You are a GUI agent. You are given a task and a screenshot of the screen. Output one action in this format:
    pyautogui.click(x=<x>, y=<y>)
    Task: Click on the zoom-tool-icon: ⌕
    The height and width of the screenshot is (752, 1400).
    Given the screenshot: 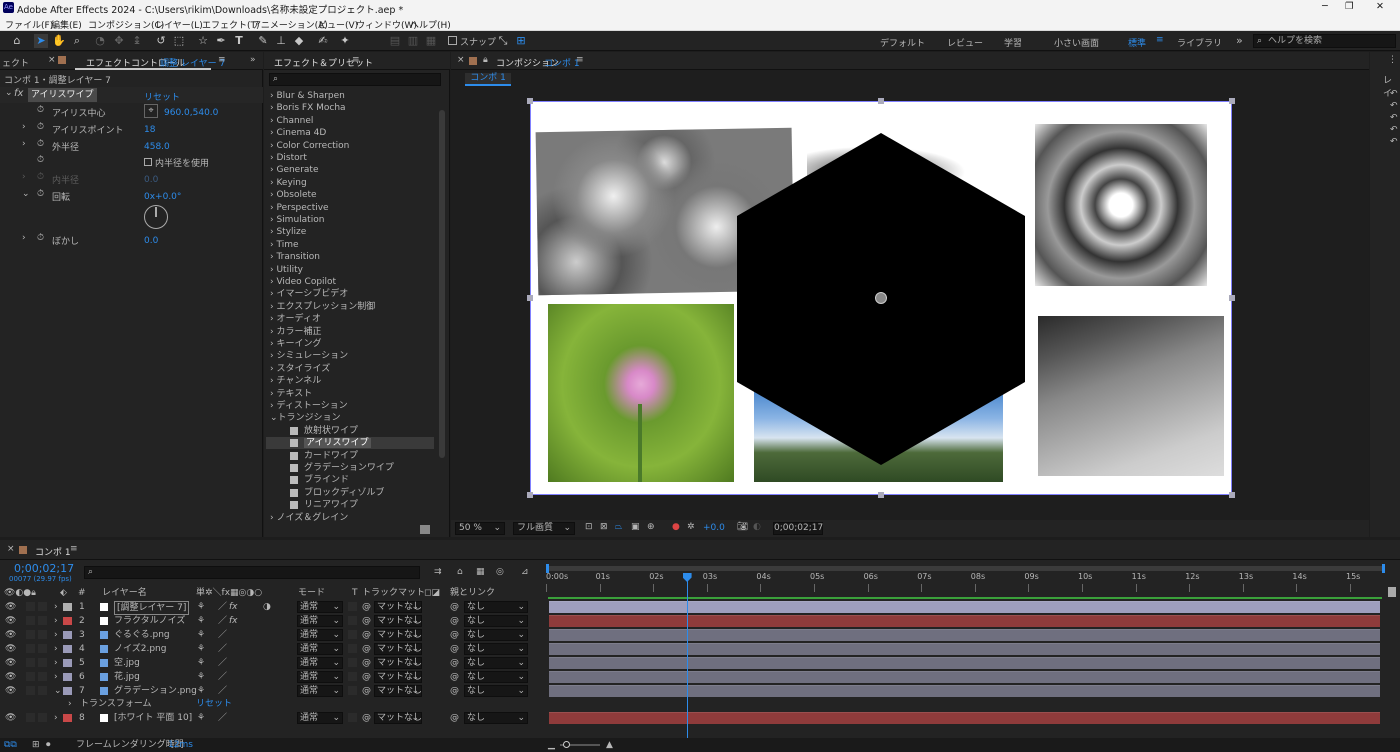 What is the action you would take?
    pyautogui.click(x=77, y=41)
    